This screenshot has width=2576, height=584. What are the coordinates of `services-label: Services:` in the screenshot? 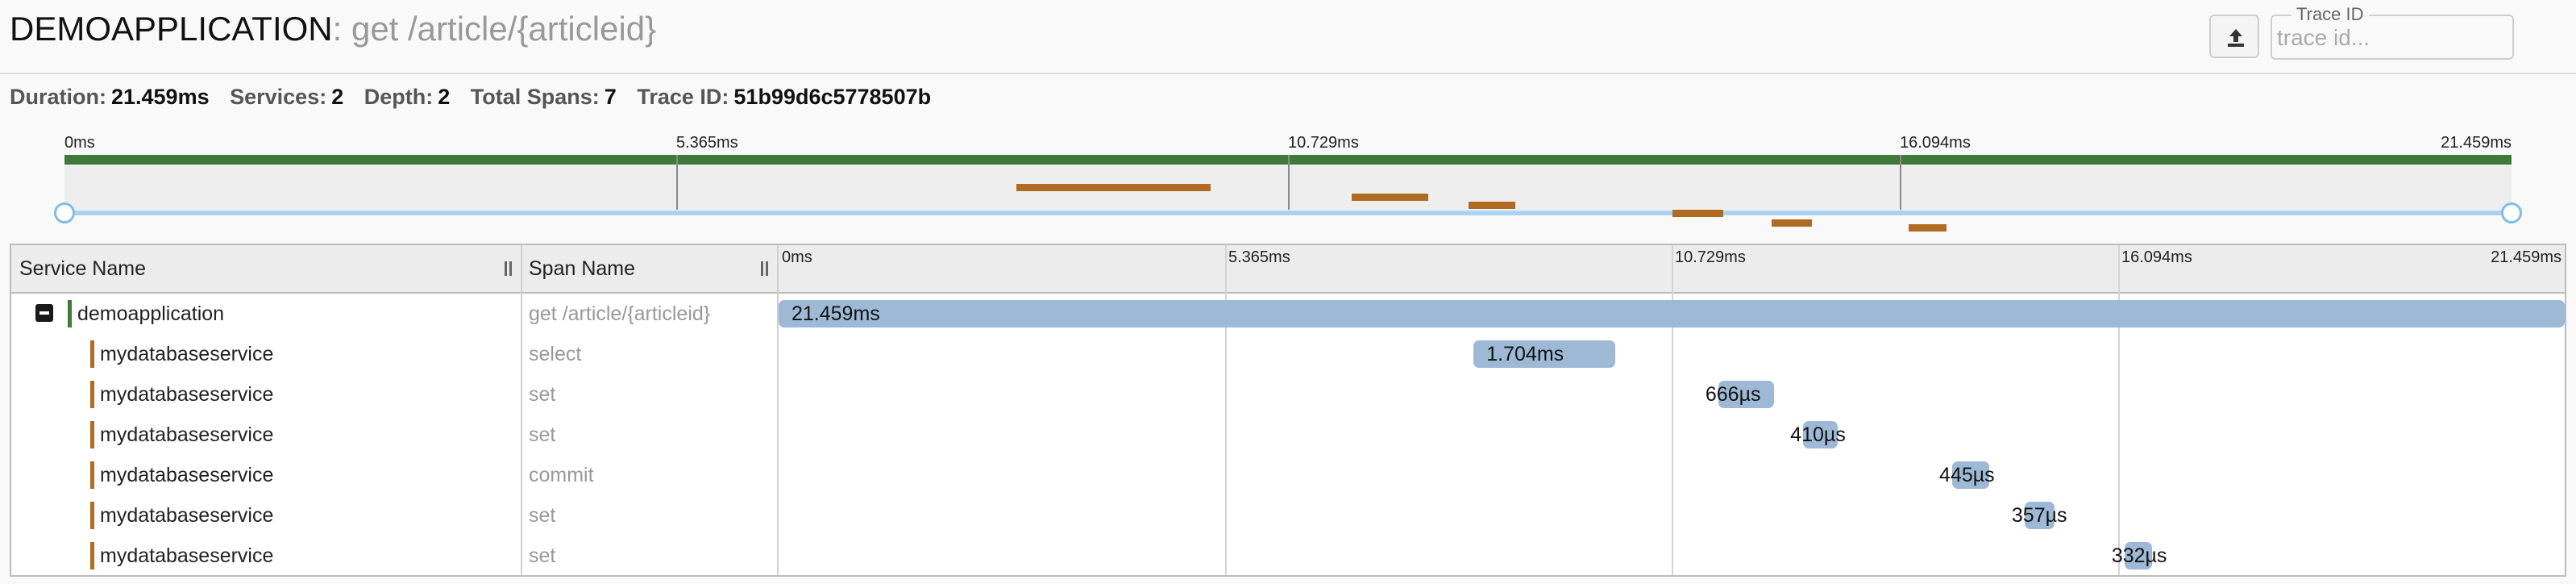 It's located at (278, 97).